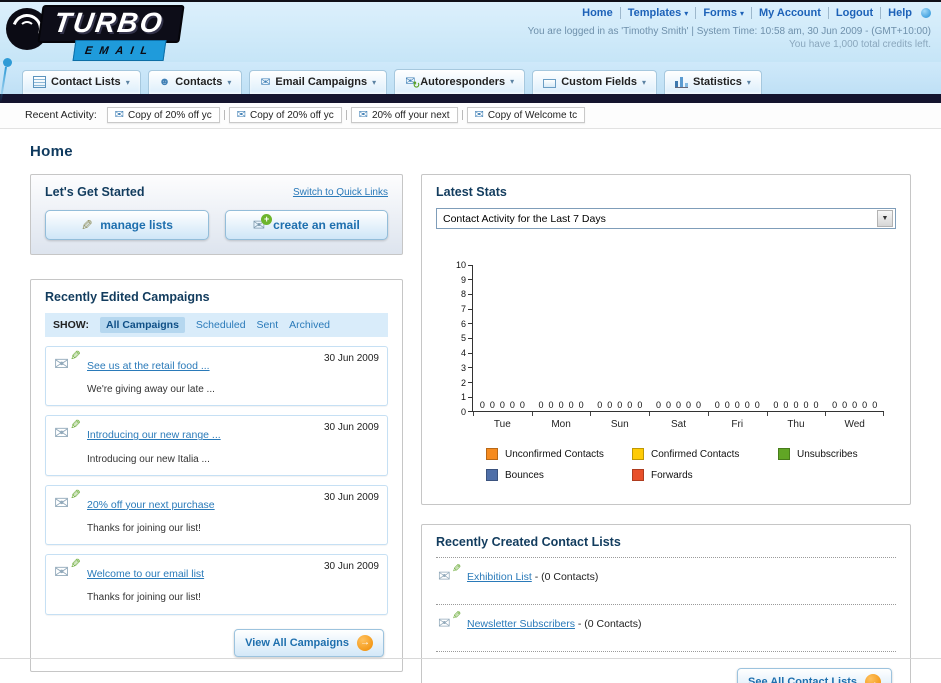 The height and width of the screenshot is (683, 941). I want to click on tab-email-campaigns: ✉ Email Campaigns ▾, so click(318, 82).